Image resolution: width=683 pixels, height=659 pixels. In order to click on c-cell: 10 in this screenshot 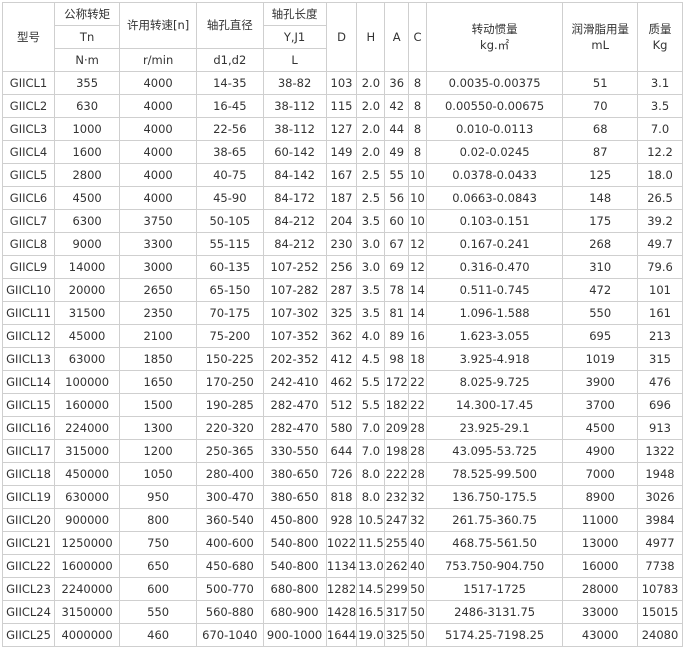, I will do `click(417, 175)`.